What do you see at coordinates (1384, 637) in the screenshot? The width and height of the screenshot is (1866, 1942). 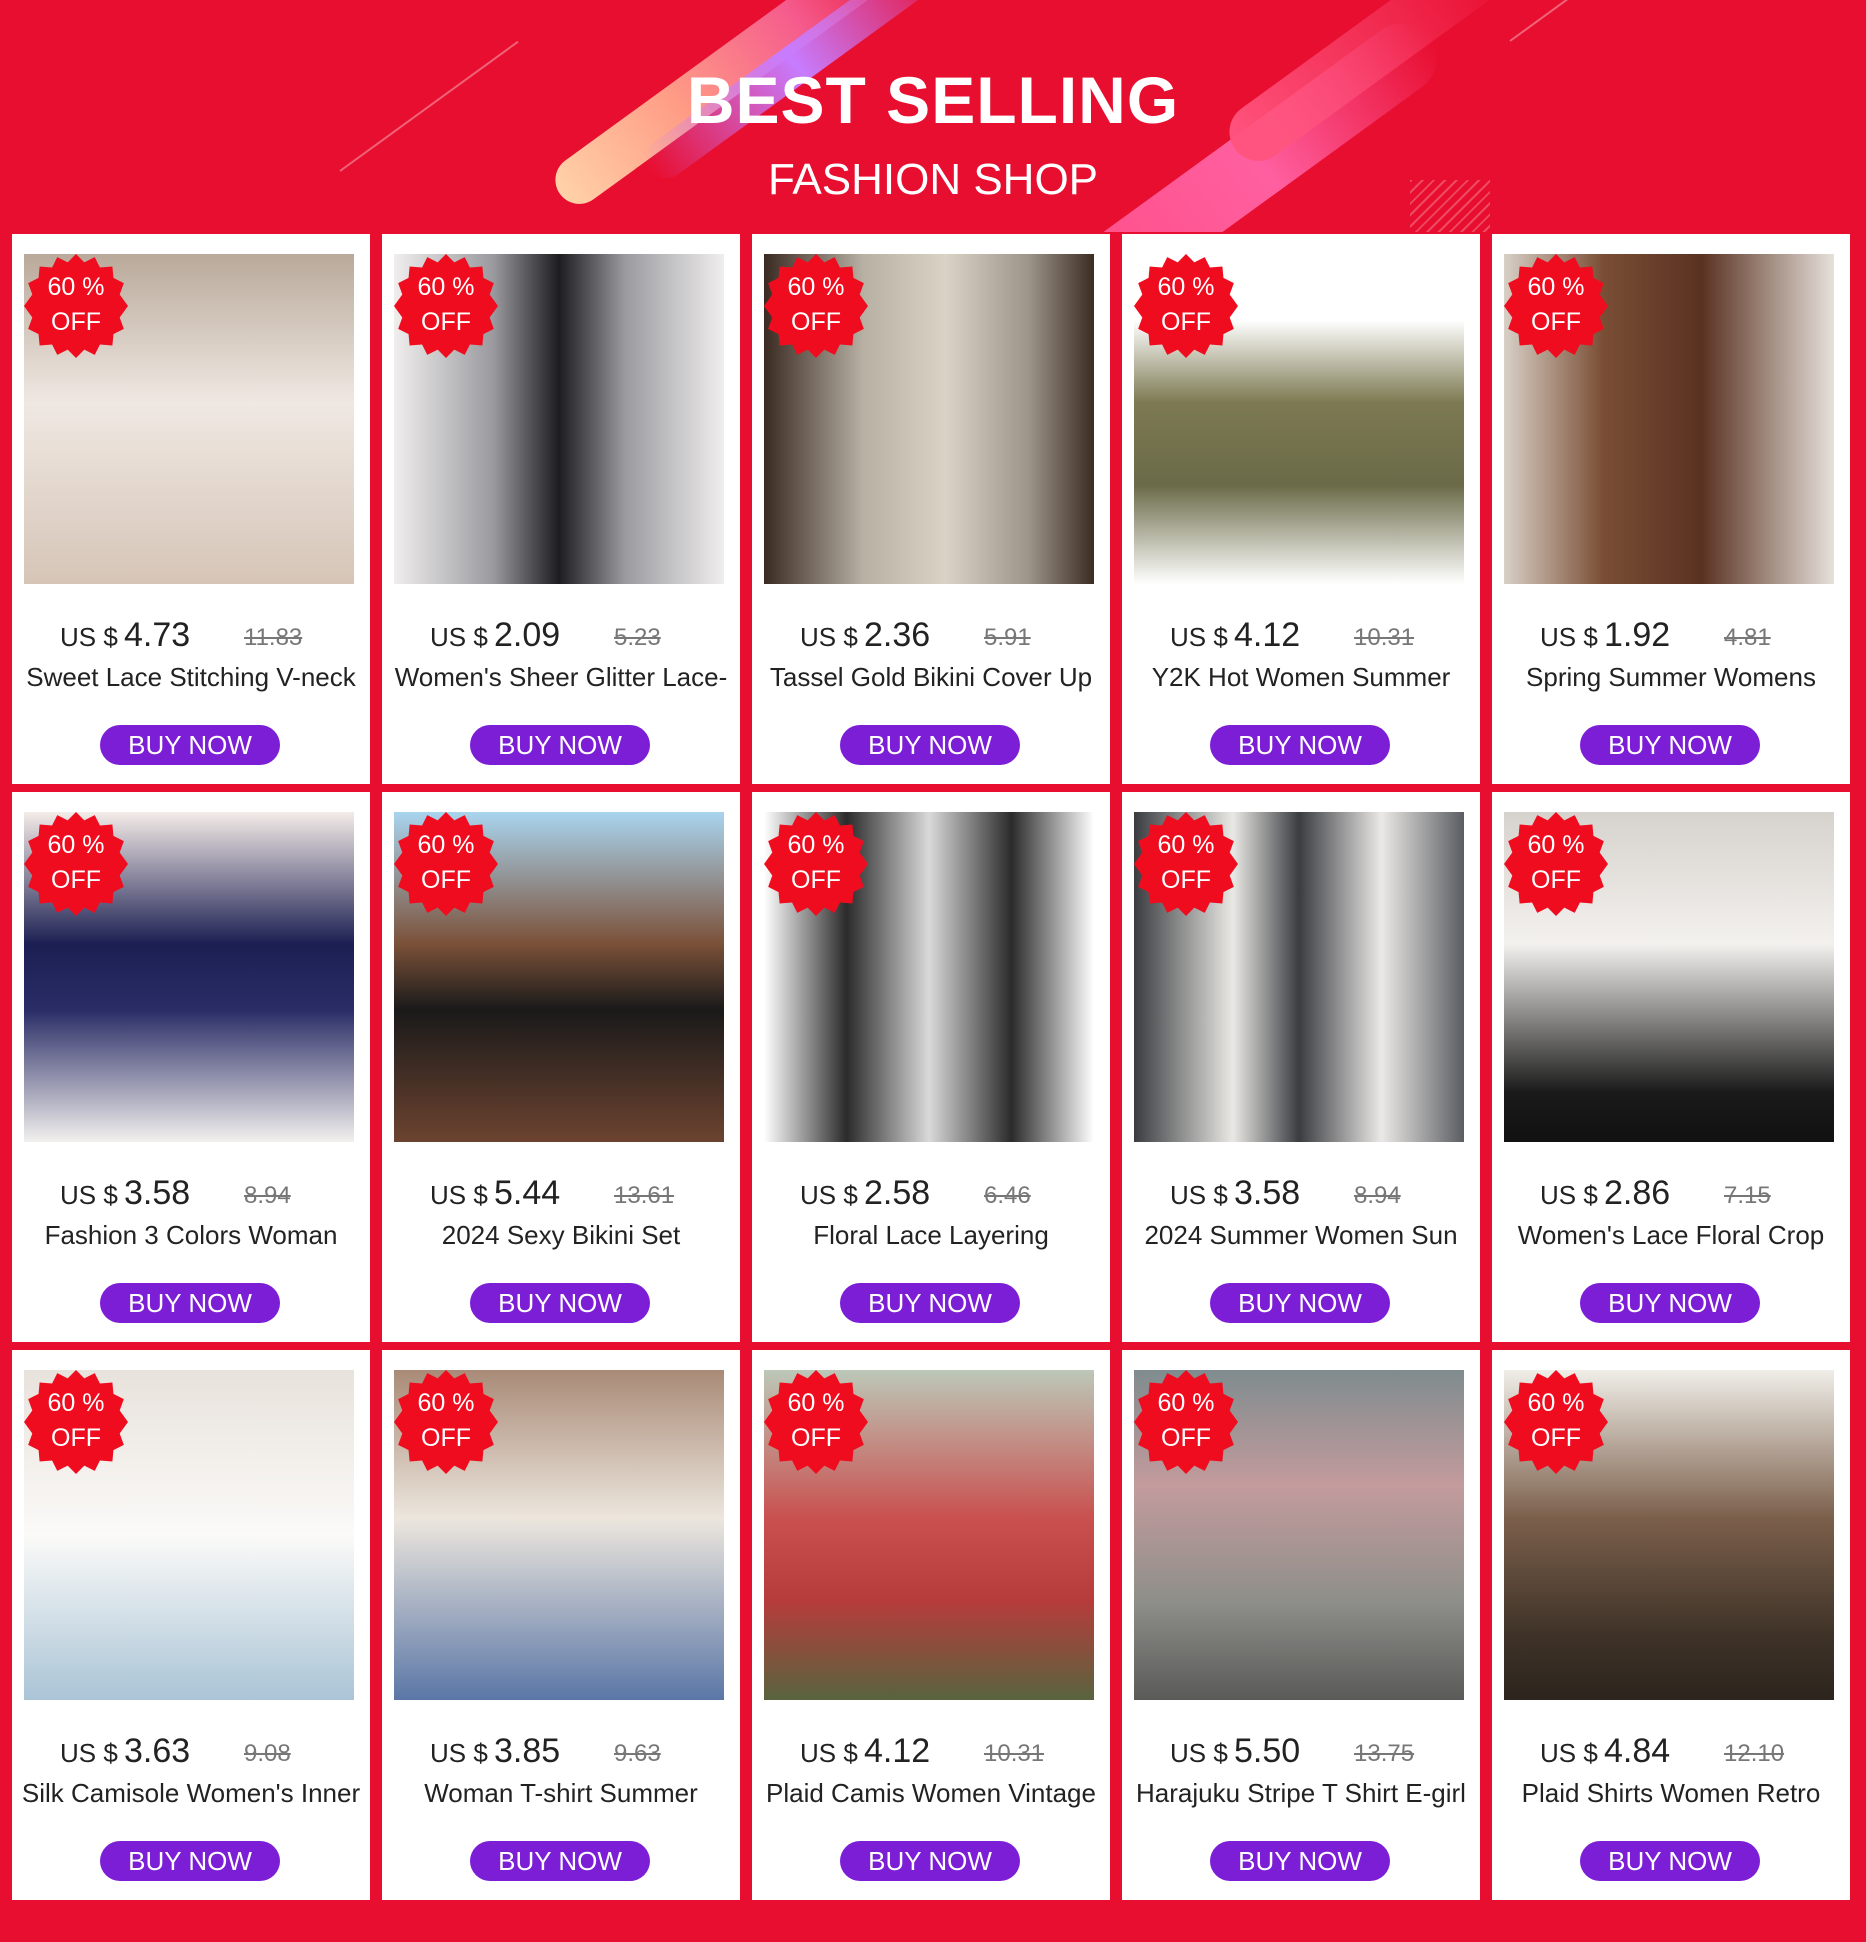 I see `original-price: 10.31` at bounding box center [1384, 637].